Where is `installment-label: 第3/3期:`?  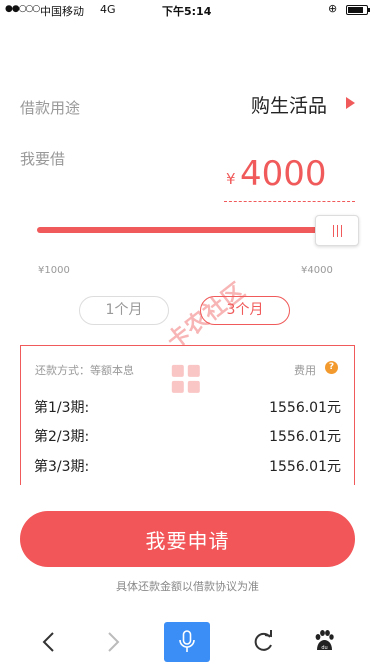 installment-label: 第3/3期: is located at coordinates (62, 467).